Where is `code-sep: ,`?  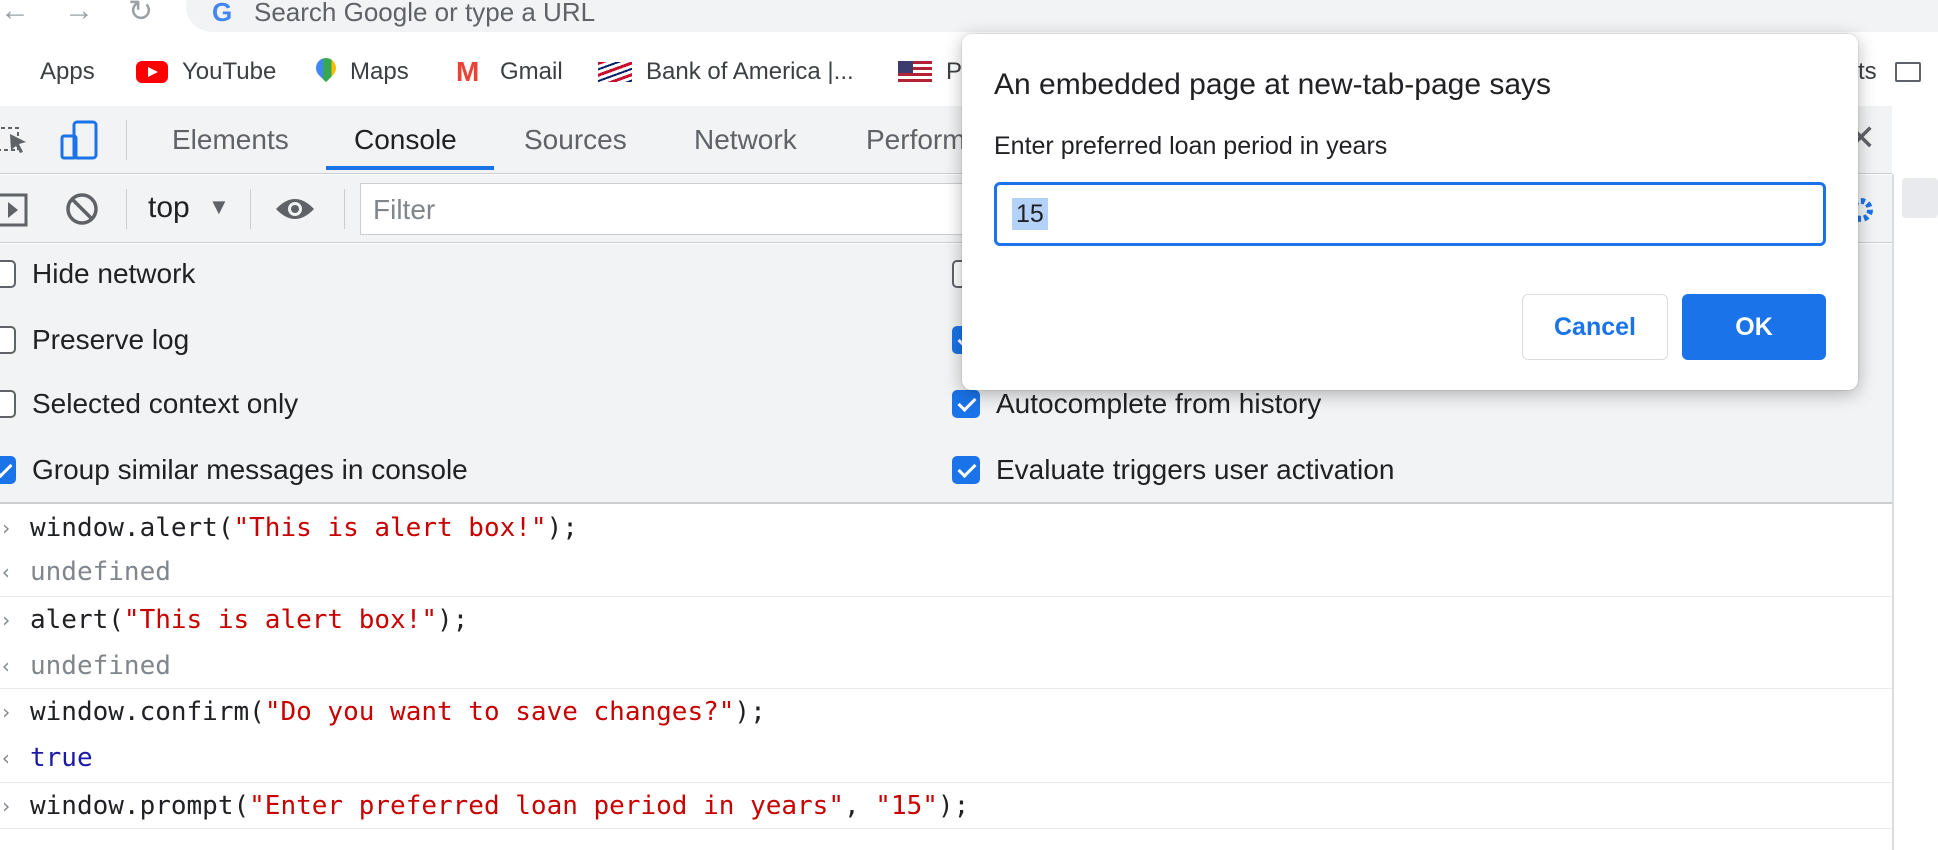 code-sep: , is located at coordinates (859, 806).